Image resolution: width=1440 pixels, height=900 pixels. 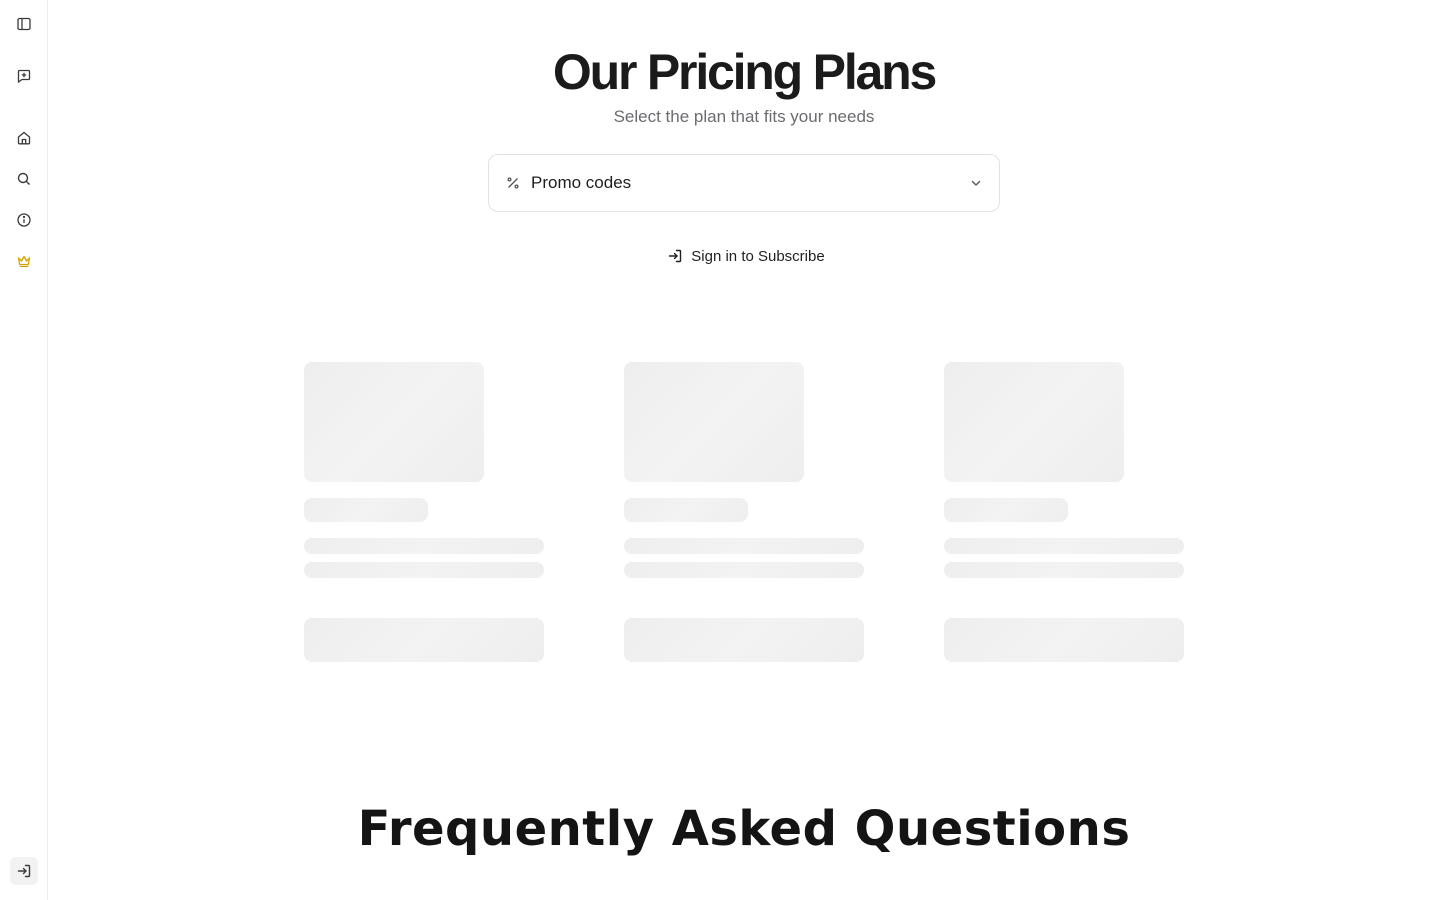 I want to click on info-icon, so click(x=24, y=220).